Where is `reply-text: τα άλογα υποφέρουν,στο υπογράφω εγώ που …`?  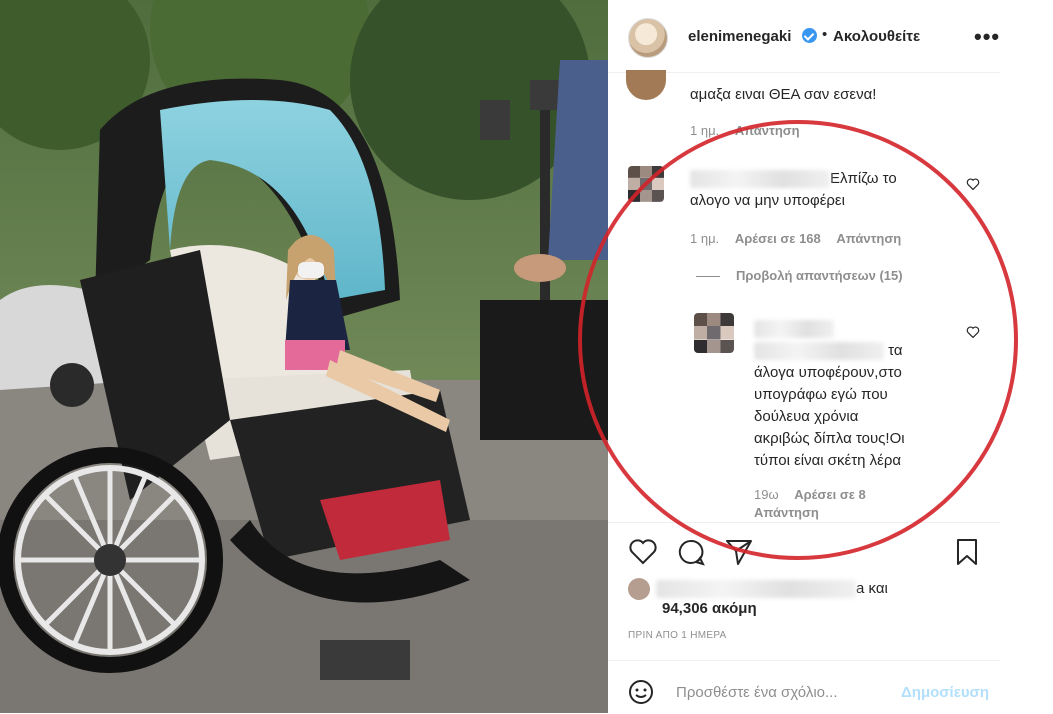 reply-text: τα άλογα υποφέρουν,στο υπογράφω εγώ που … is located at coordinates (854, 395).